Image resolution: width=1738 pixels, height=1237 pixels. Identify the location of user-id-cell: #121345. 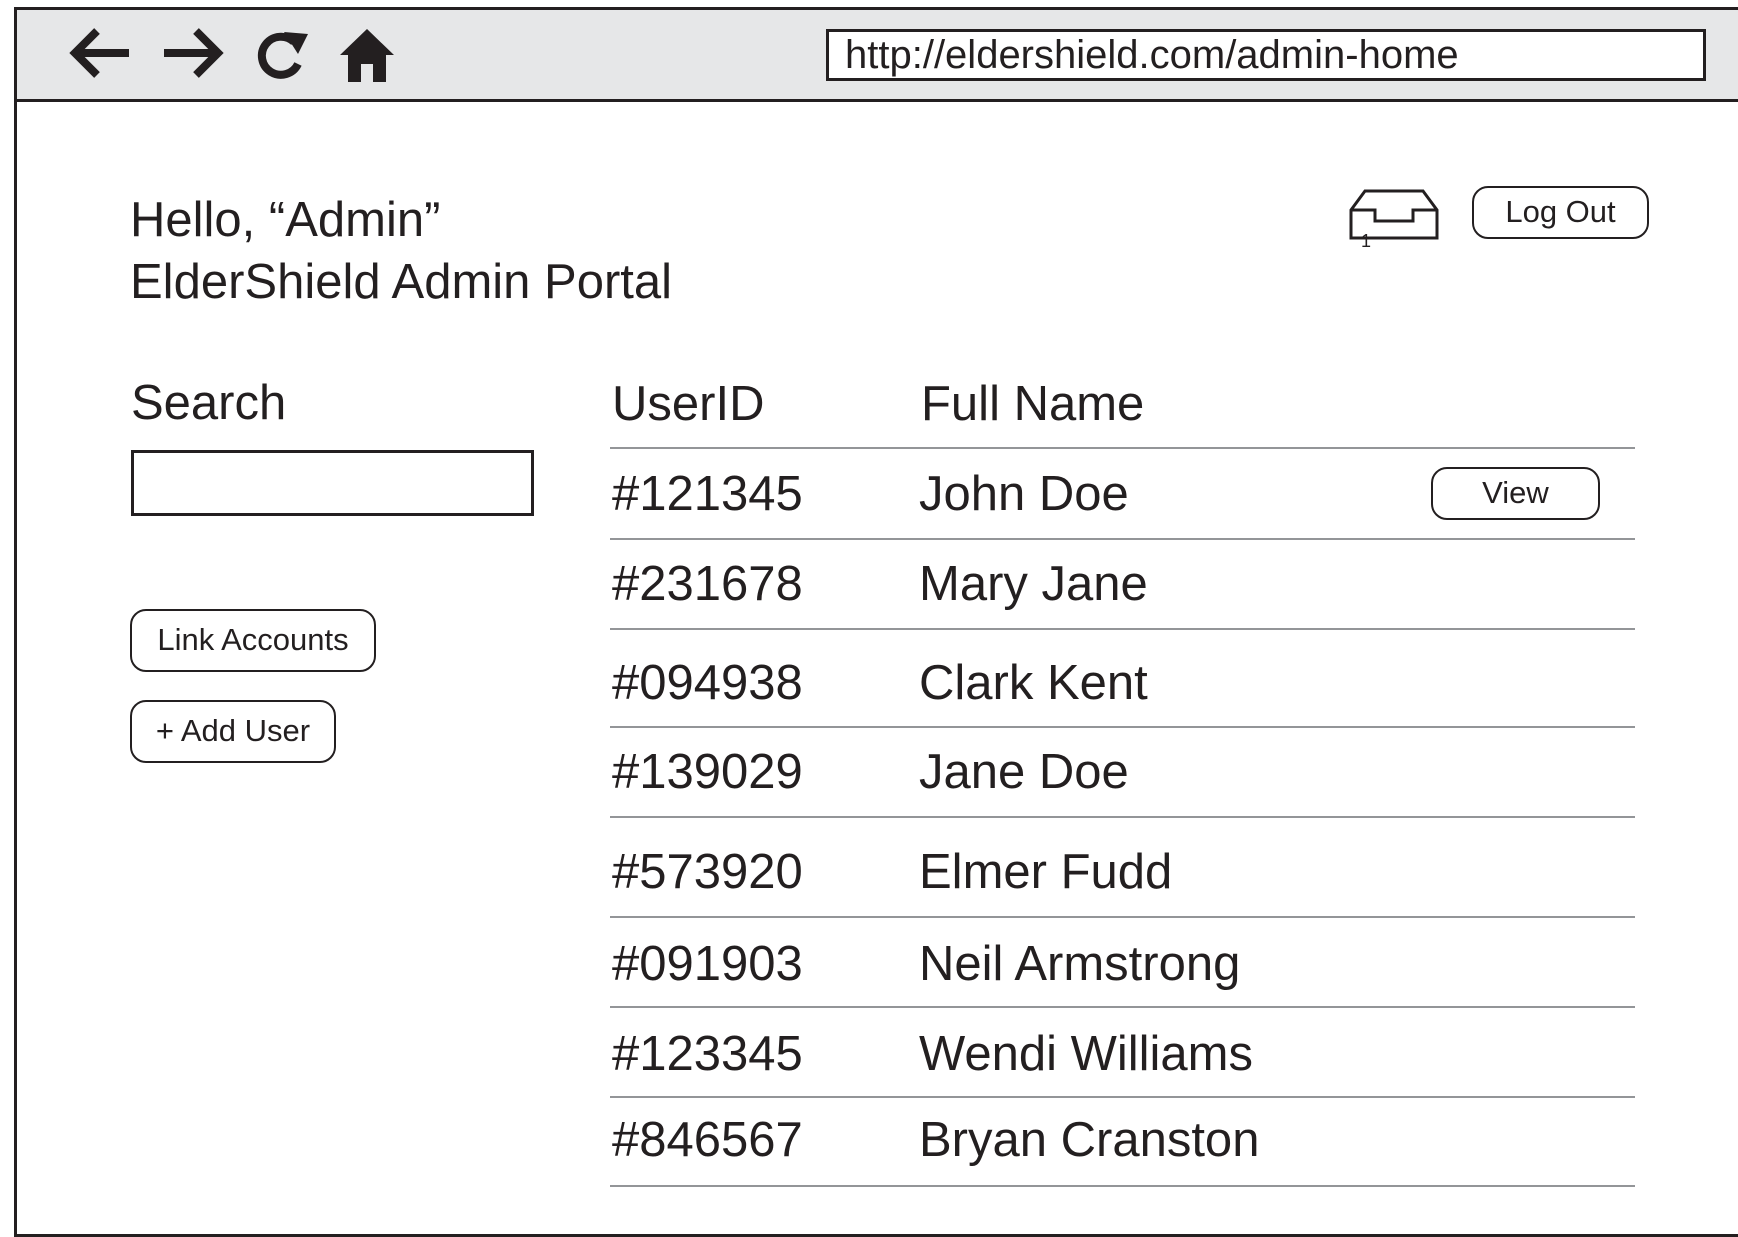
(707, 494).